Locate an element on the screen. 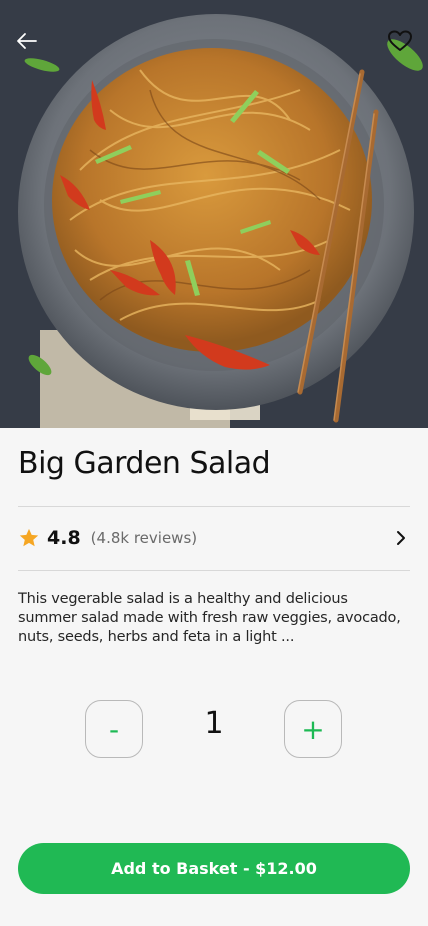 This screenshot has width=428, height=926. back-button is located at coordinates (27, 41).